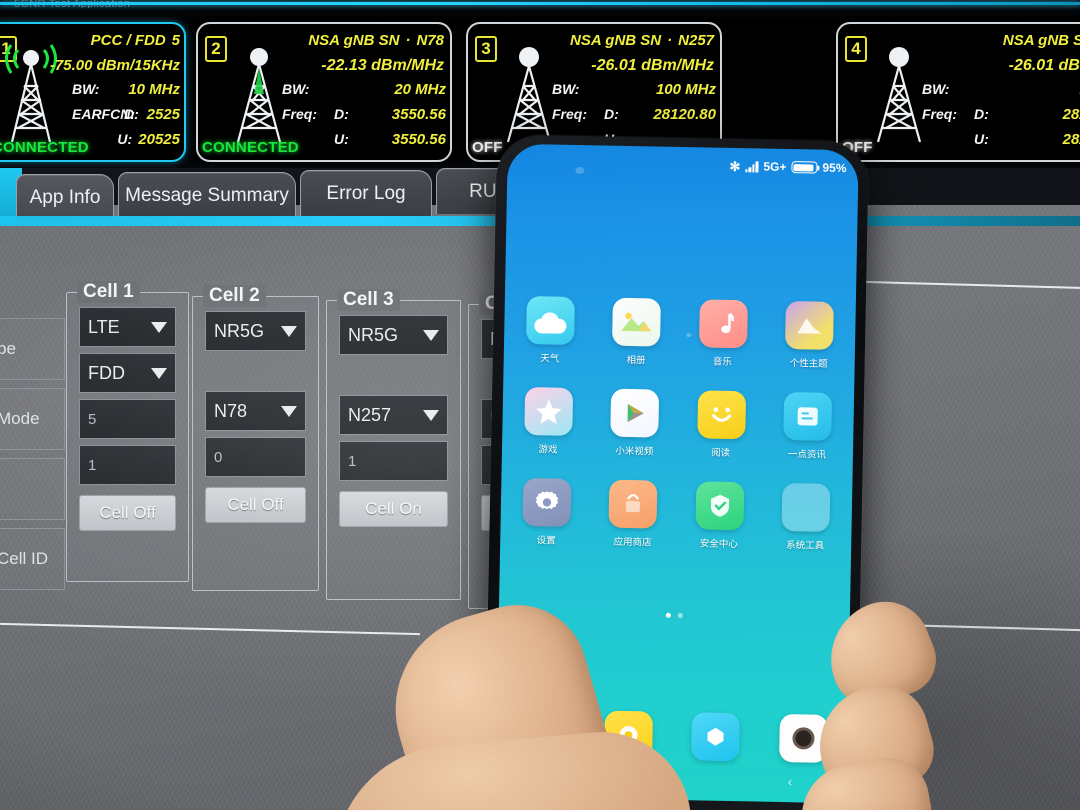  I want to click on panel-number-badge: 4, so click(856, 49).